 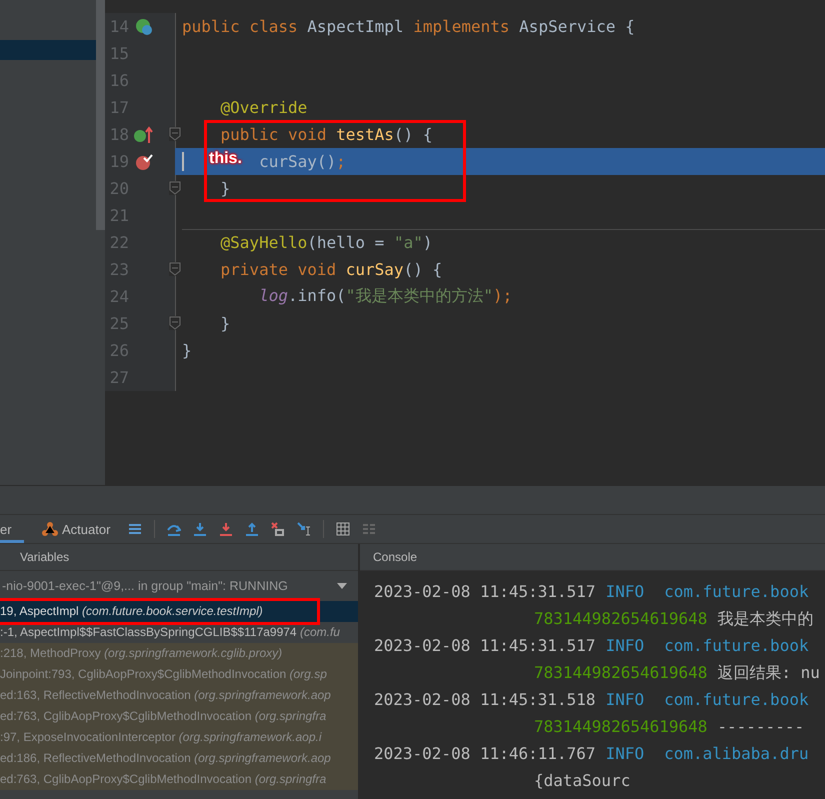 I want to click on log-line: {dataSourc, so click(x=582, y=781).